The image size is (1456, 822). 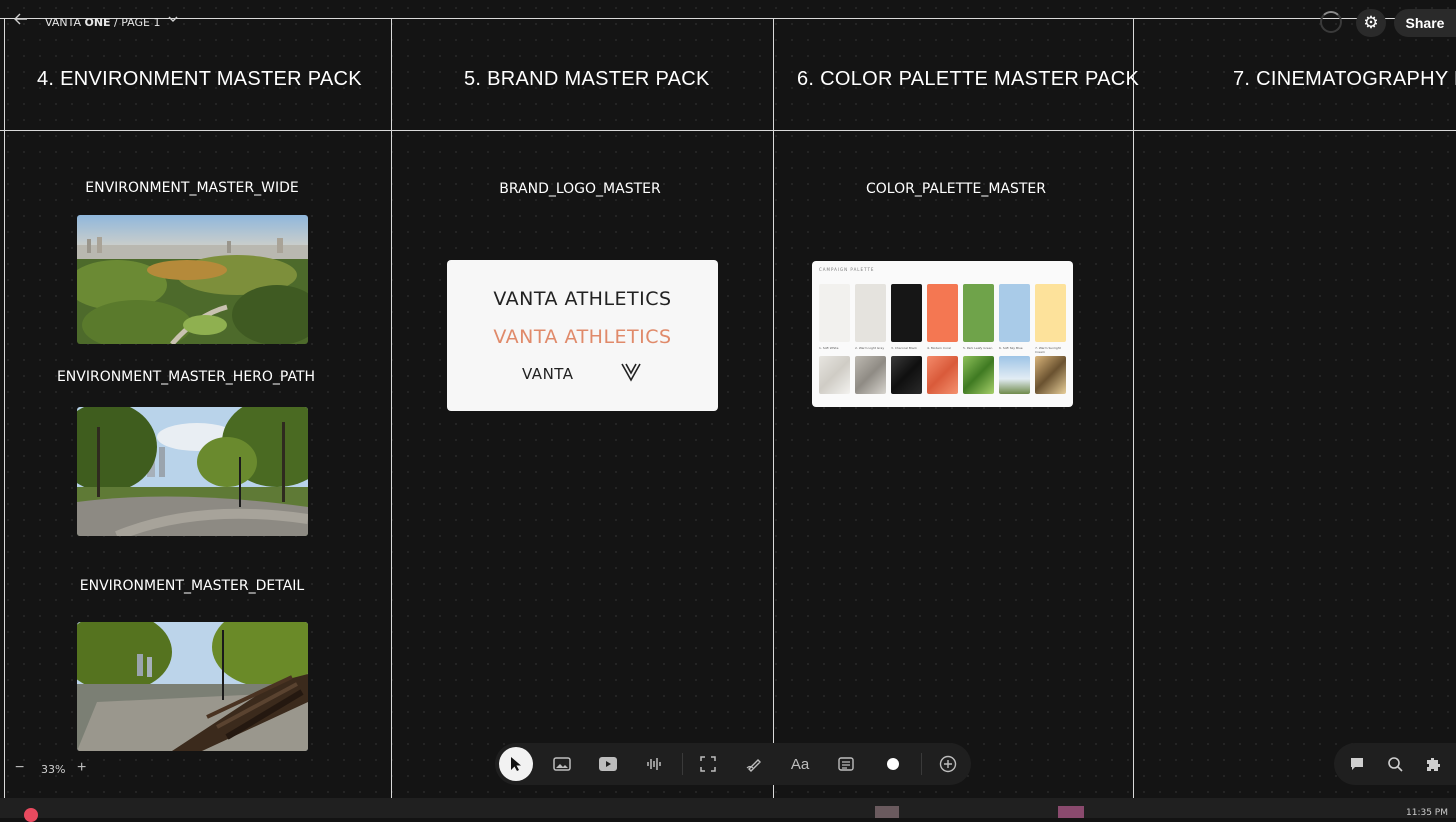 What do you see at coordinates (1331, 22) in the screenshot?
I see `loading-spinner-icon` at bounding box center [1331, 22].